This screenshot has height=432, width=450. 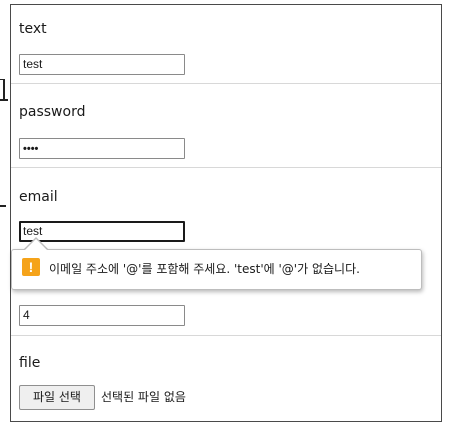 What do you see at coordinates (102, 315) in the screenshot?
I see `number-input: 4` at bounding box center [102, 315].